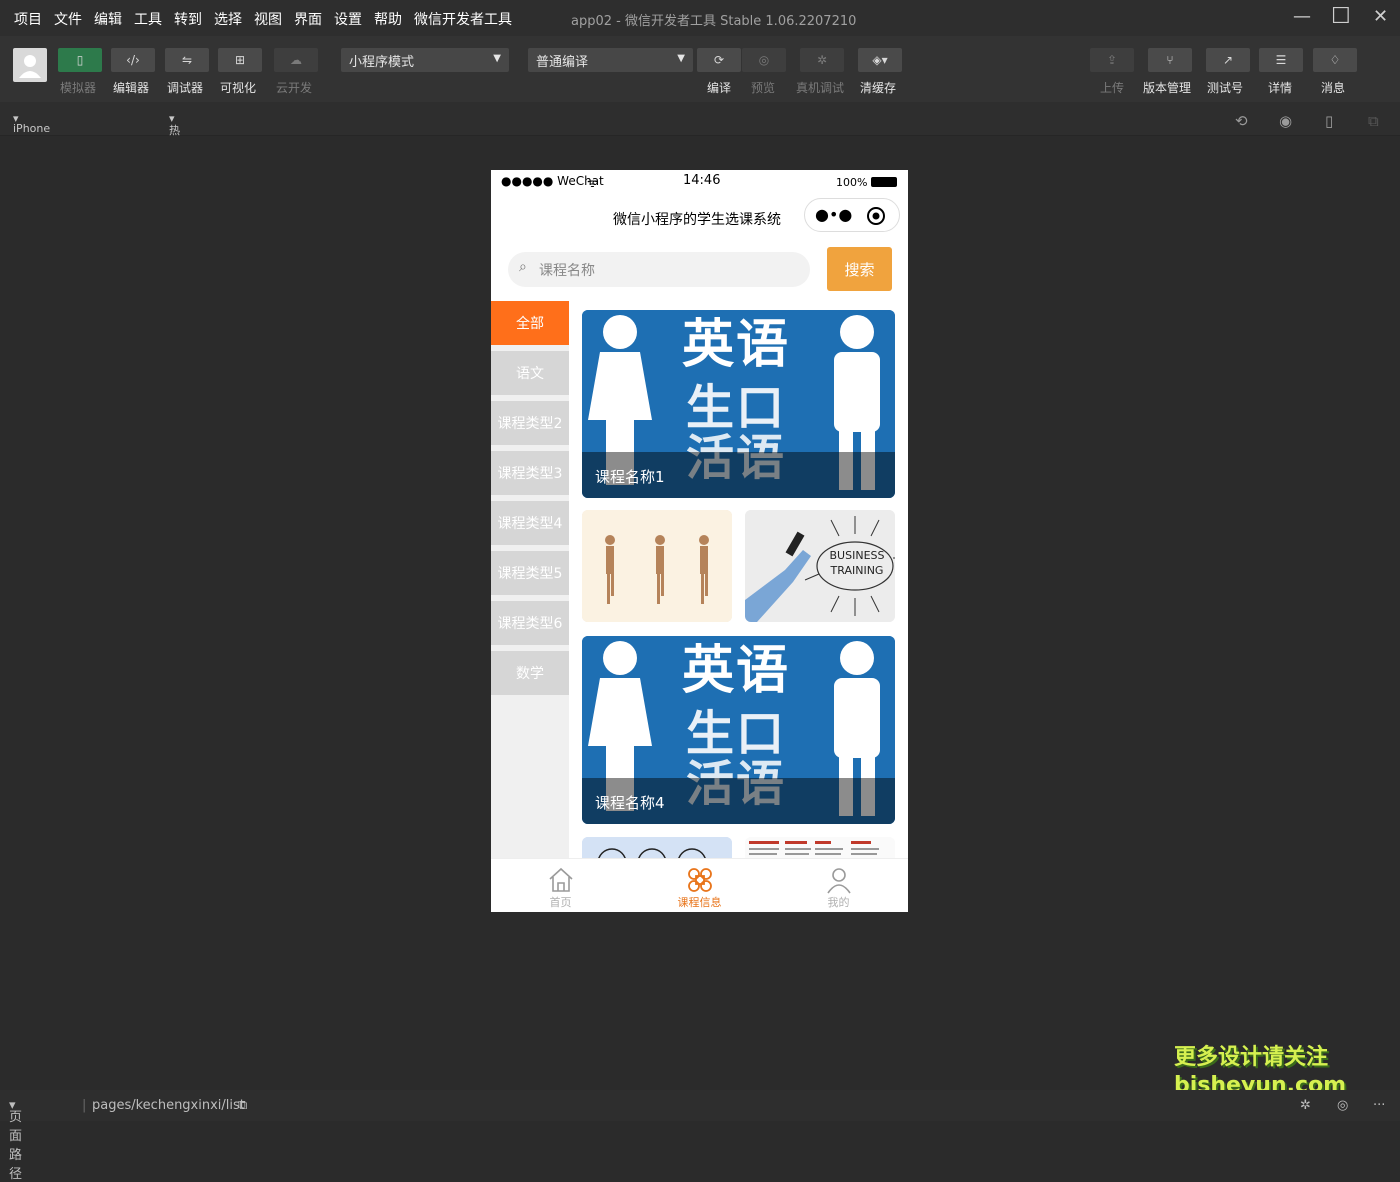 The height and width of the screenshot is (1182, 1400). What do you see at coordinates (857, 563) in the screenshot?
I see `business-training-label: BUSINESS TRAINING` at bounding box center [857, 563].